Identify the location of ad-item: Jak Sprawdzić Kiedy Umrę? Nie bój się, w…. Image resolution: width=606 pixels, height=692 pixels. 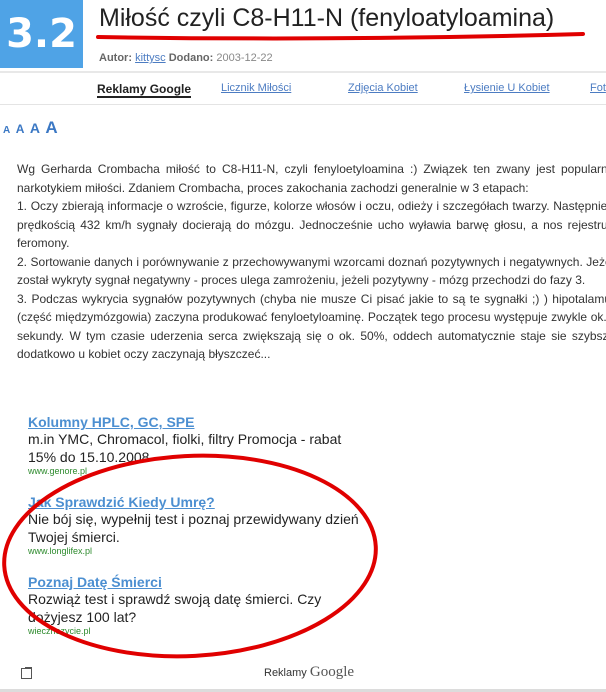
(198, 525).